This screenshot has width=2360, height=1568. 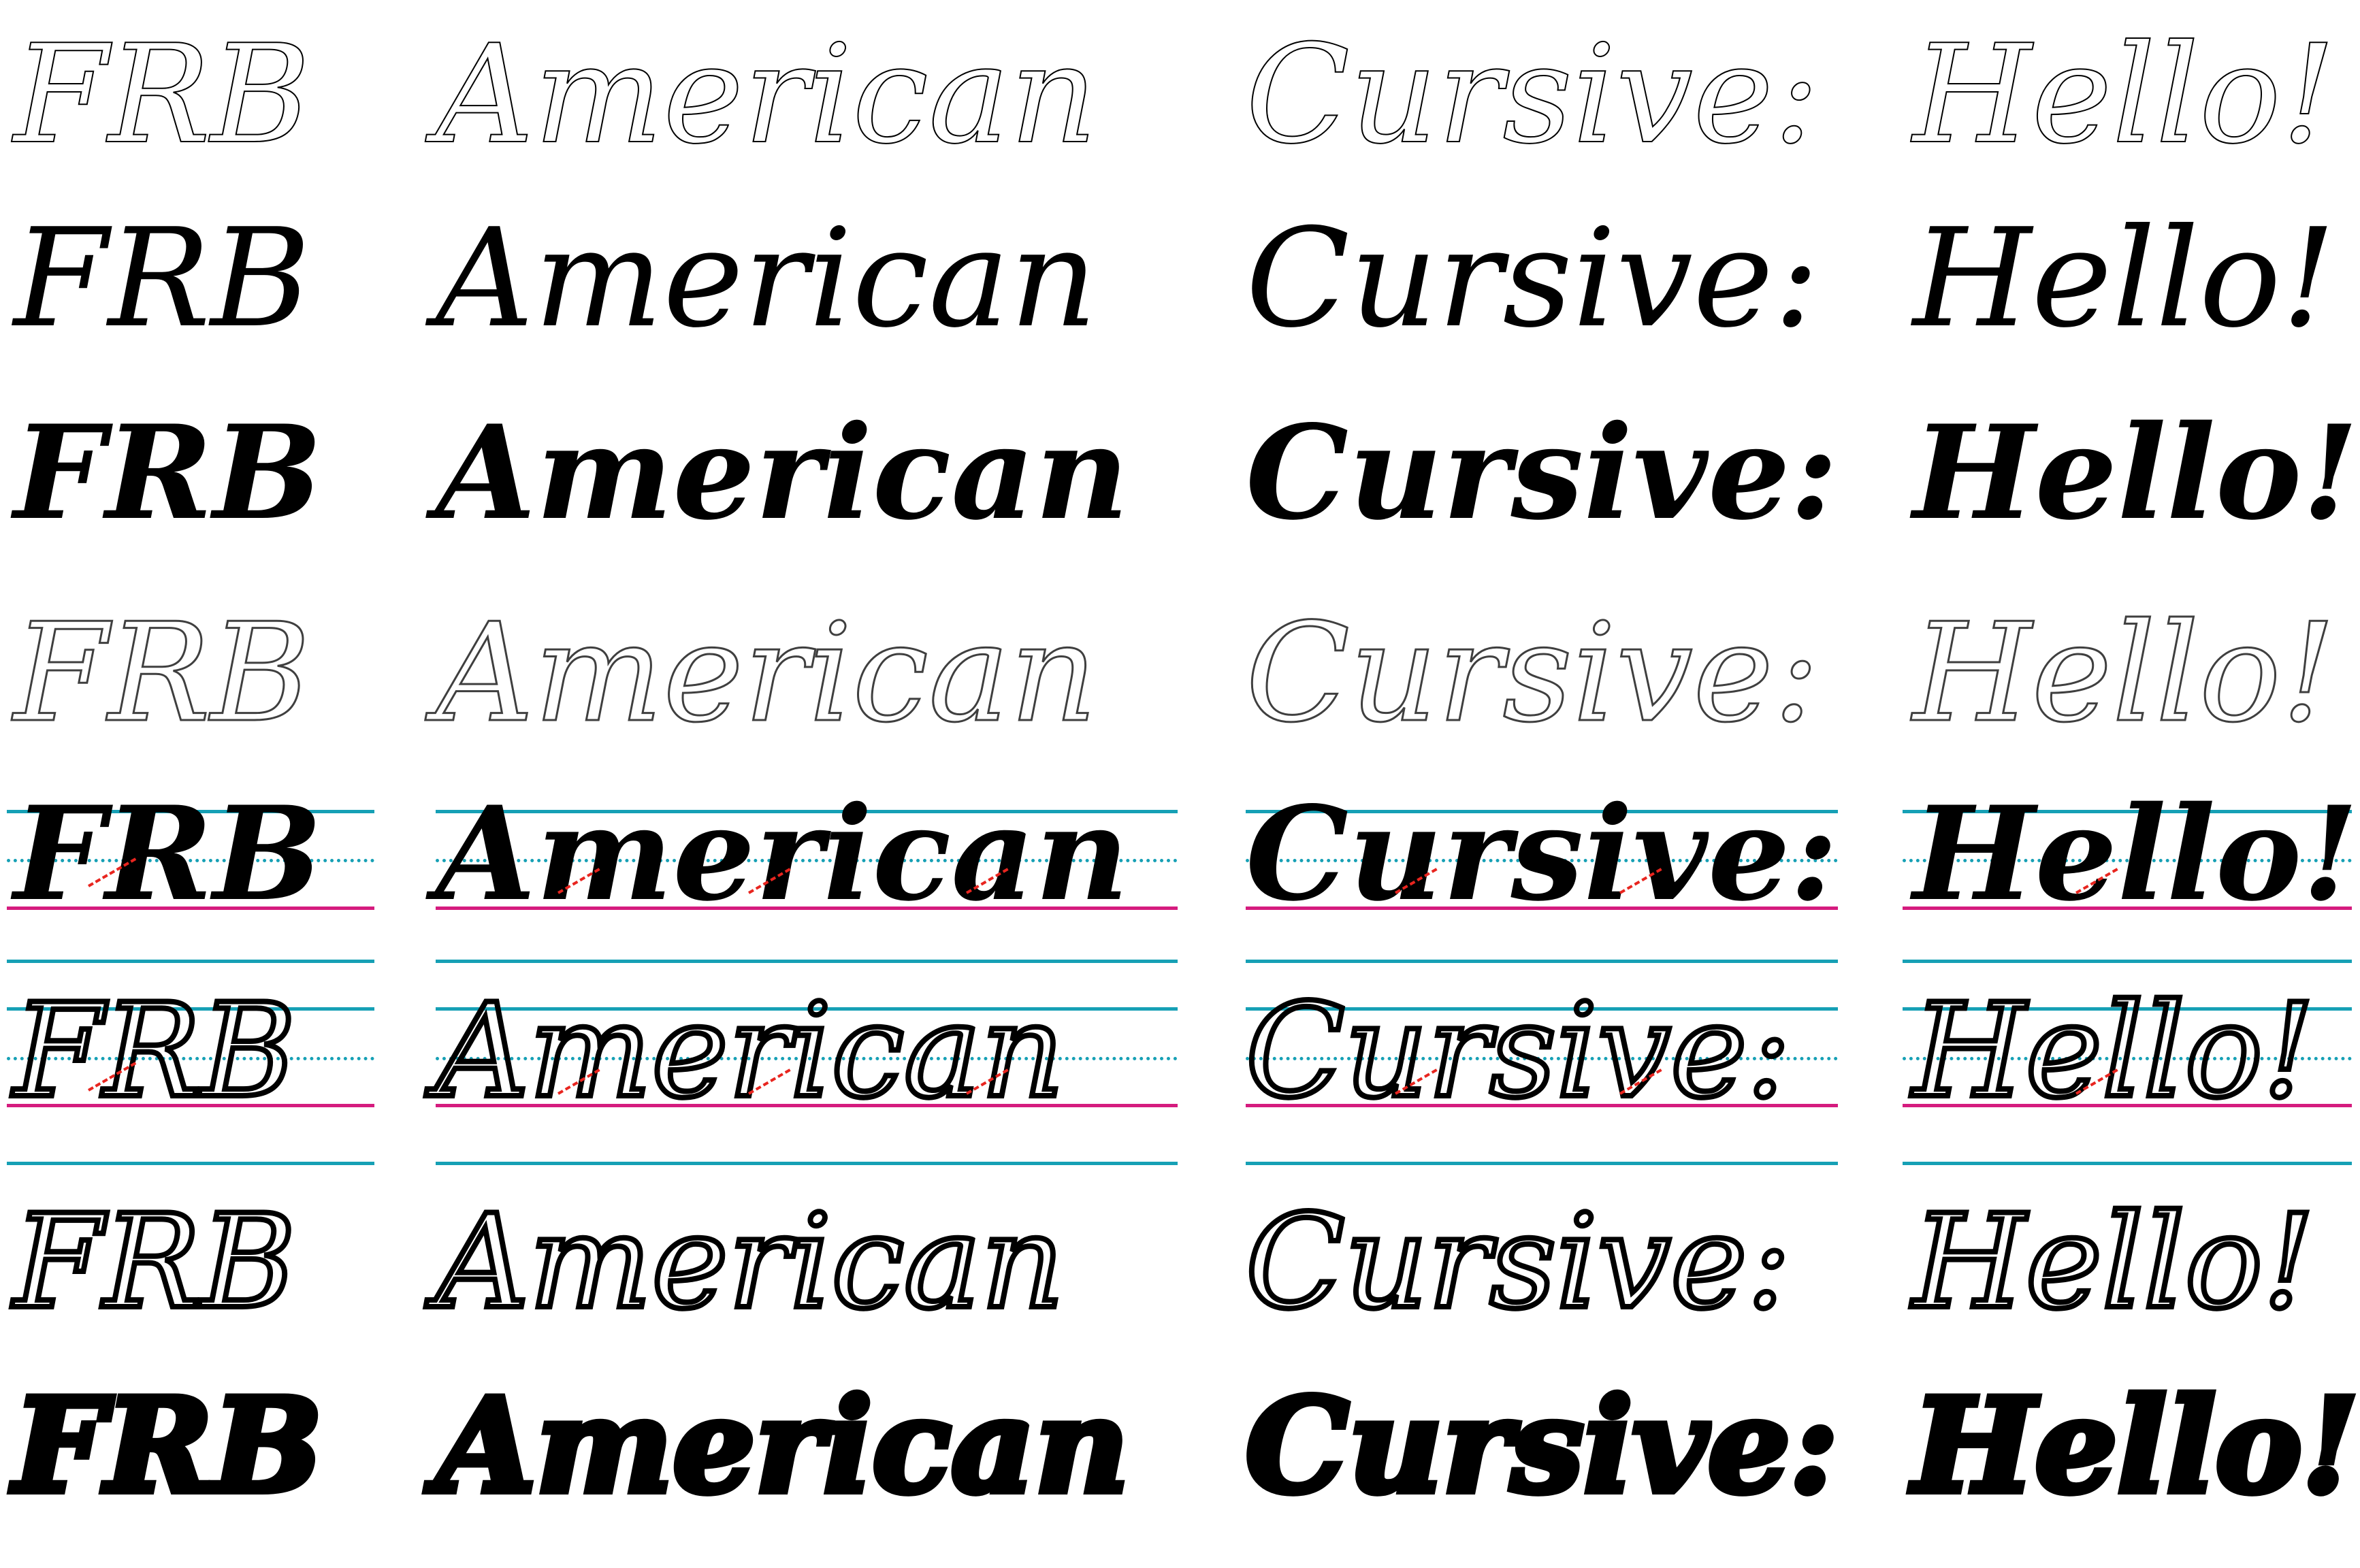 What do you see at coordinates (1180, 89) in the screenshot?
I see `specimen-row-hairline: FRB American Cursive: Hello!` at bounding box center [1180, 89].